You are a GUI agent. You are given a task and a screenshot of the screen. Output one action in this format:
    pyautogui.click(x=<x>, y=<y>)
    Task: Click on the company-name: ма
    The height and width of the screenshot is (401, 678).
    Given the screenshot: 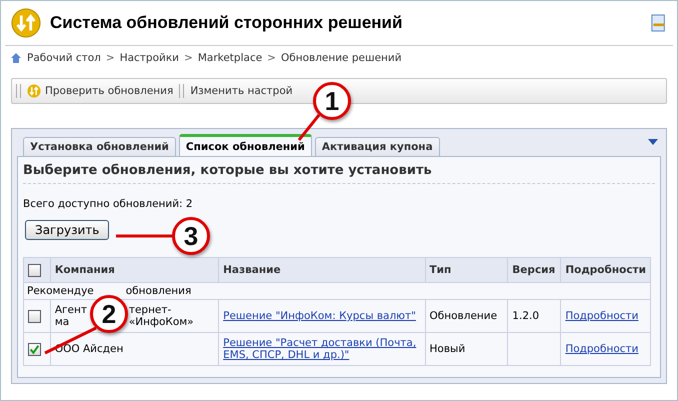 What is the action you would take?
    pyautogui.click(x=62, y=322)
    